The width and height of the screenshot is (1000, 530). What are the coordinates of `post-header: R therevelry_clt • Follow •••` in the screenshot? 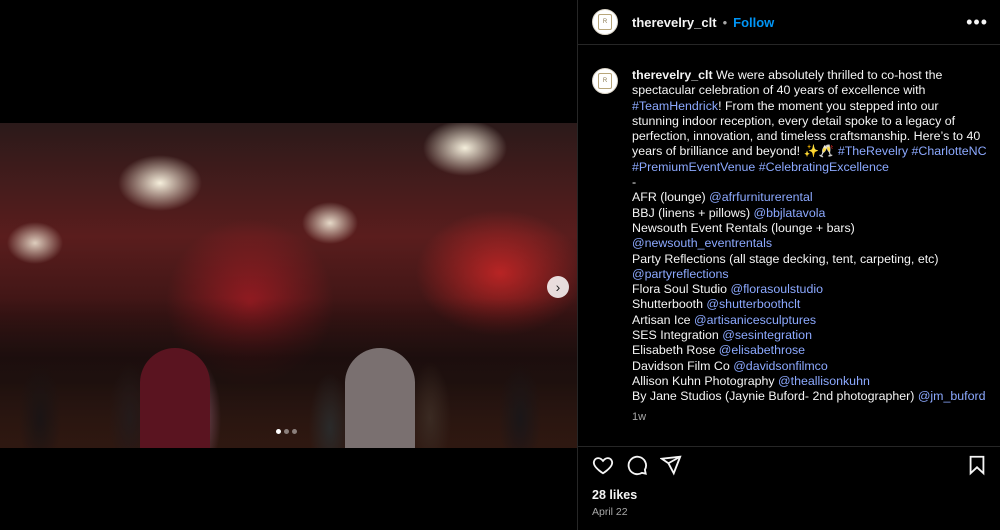 It's located at (789, 22).